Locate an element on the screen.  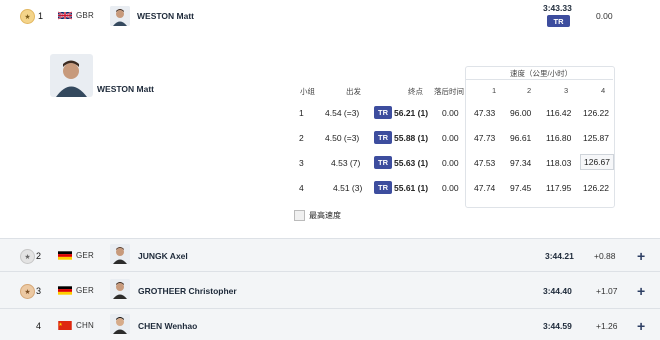
rank: 1 is located at coordinates (41, 16).